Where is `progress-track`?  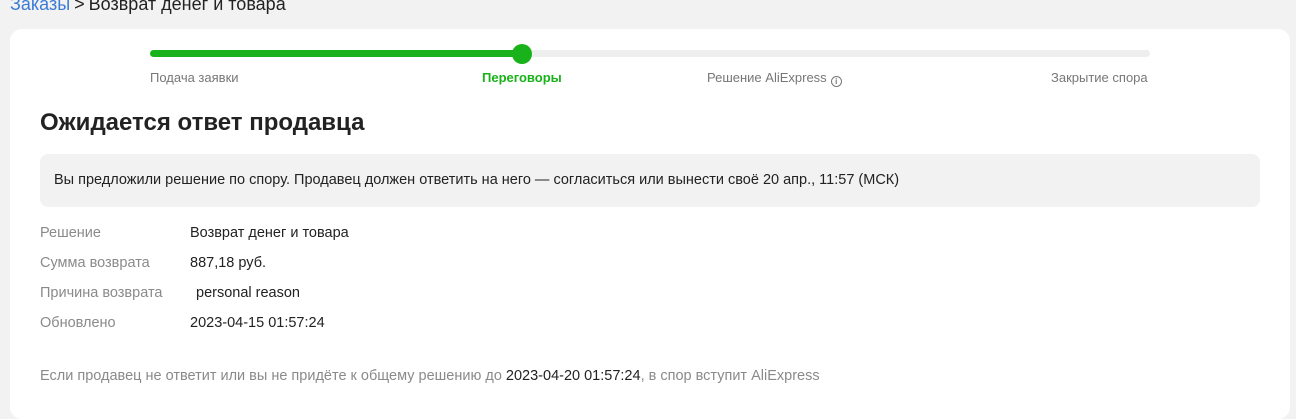
progress-track is located at coordinates (650, 54).